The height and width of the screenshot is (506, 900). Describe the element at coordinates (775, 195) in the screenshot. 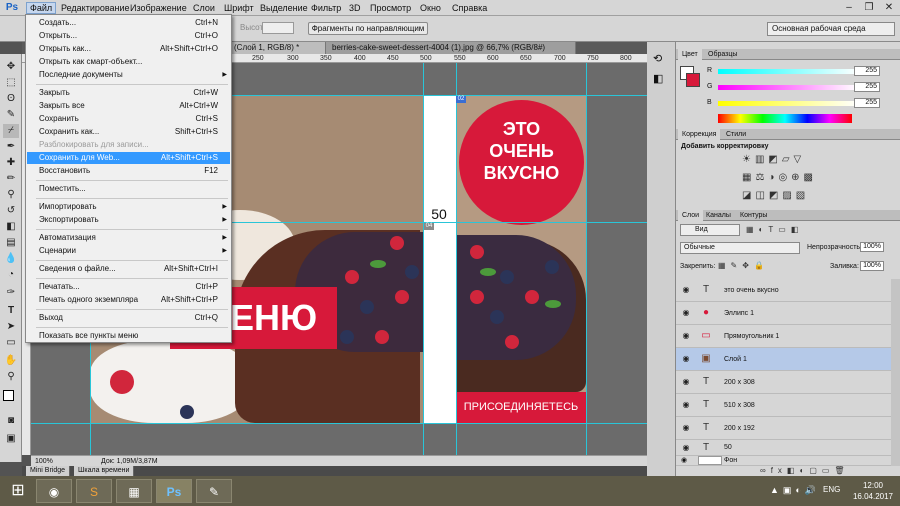

I see `adjustment-icons-row-3: ◪◫◩▨▧` at that location.